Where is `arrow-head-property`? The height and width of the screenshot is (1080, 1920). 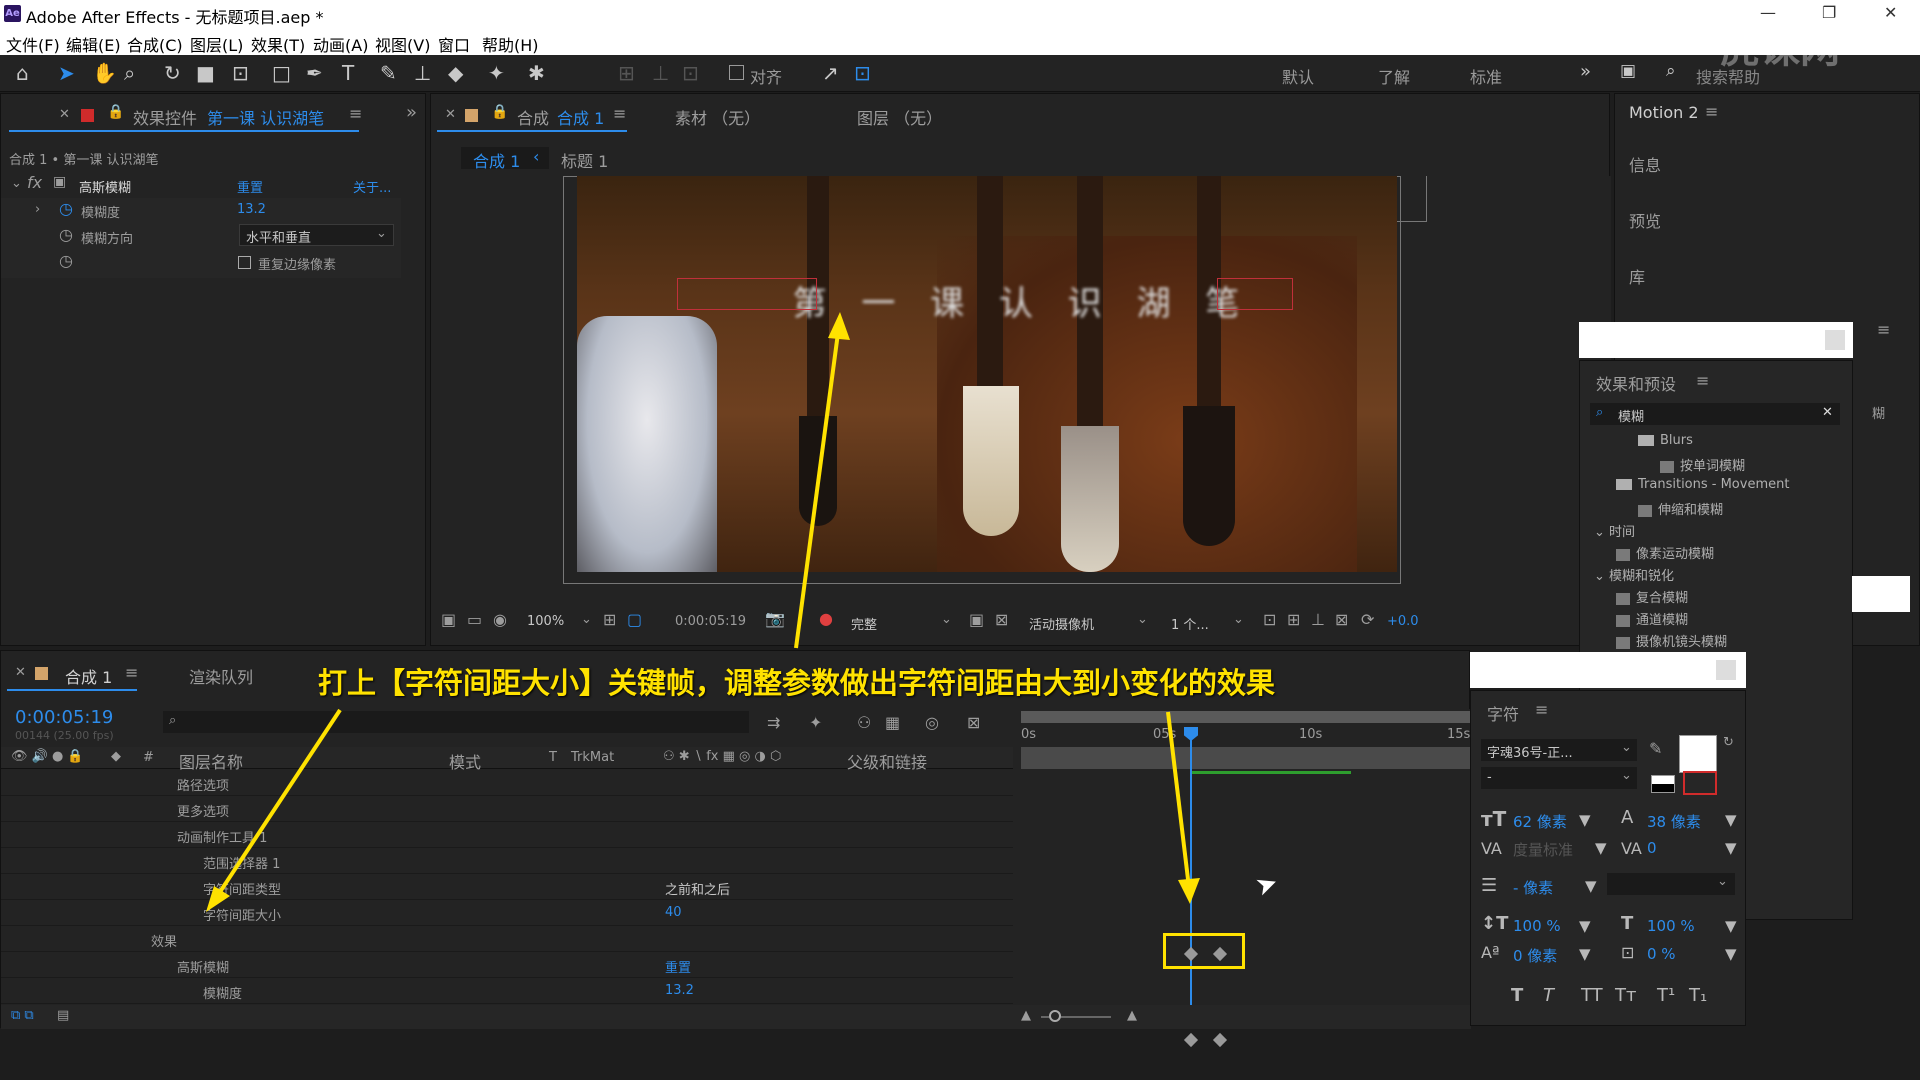 arrow-head-property is located at coordinates (218, 899).